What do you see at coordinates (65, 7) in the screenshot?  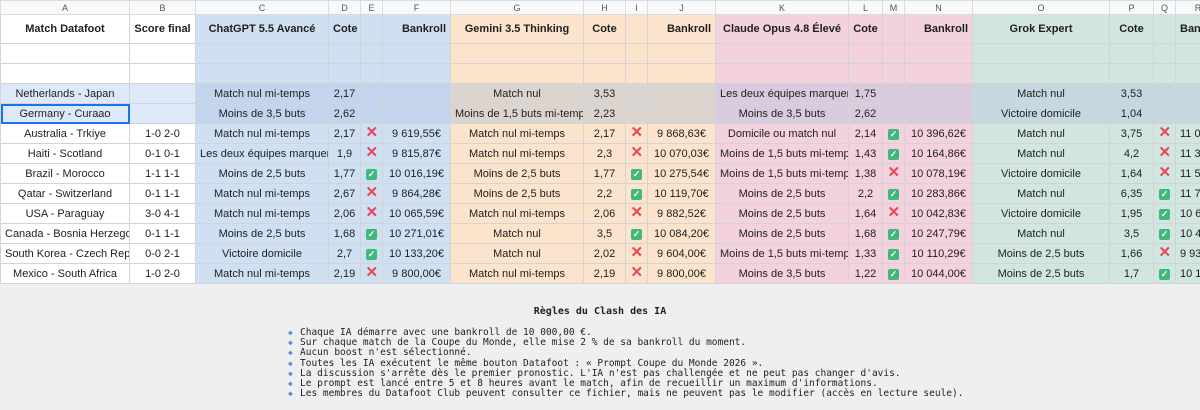 I see `column-header-a: A` at bounding box center [65, 7].